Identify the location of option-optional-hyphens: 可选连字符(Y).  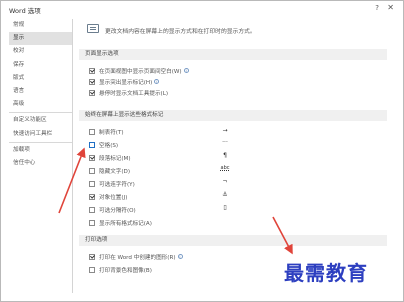
(112, 183).